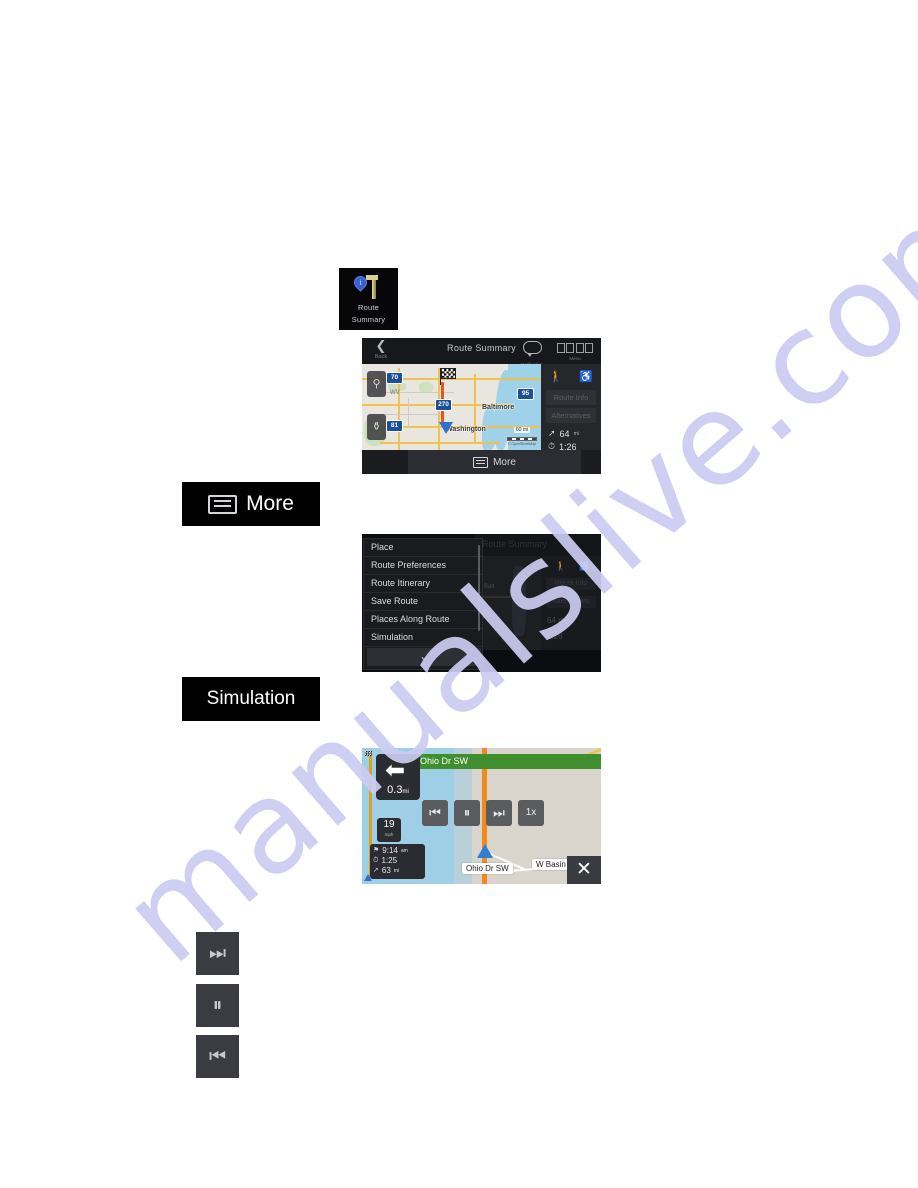 This screenshot has width=918, height=1188. I want to click on arrival-time-row: ⚑ 9:14 am, so click(399, 851).